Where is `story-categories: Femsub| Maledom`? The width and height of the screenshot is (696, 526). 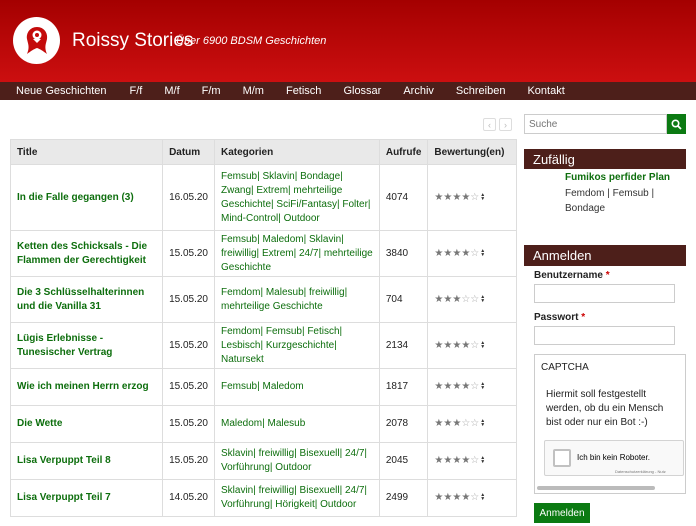 story-categories: Femsub| Maledom is located at coordinates (297, 387).